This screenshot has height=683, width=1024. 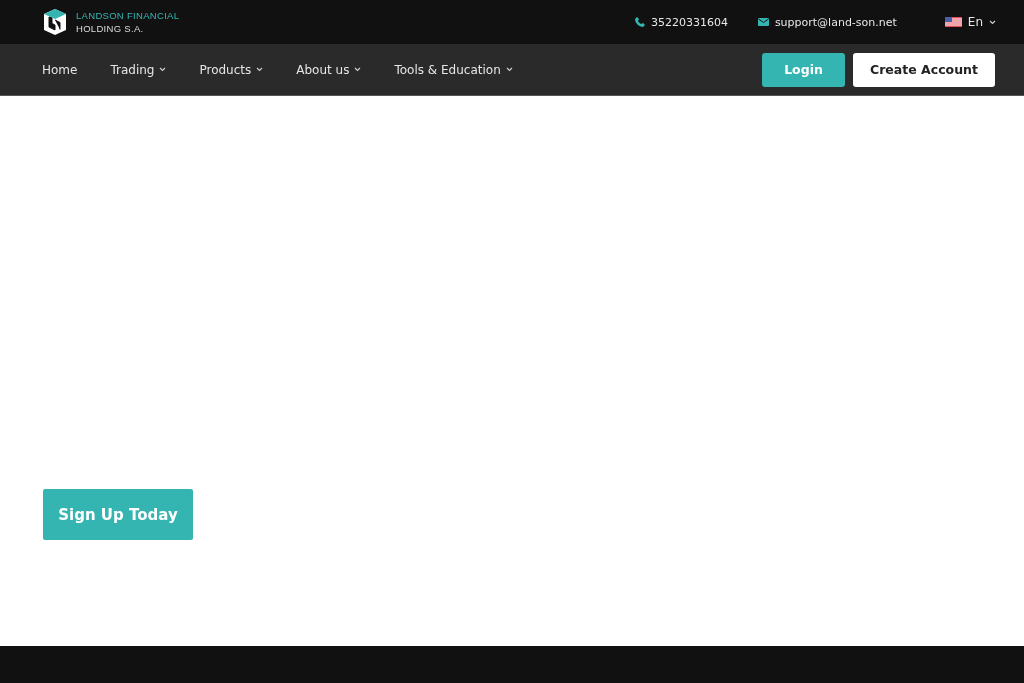 What do you see at coordinates (453, 69) in the screenshot?
I see `nav-item: Tools & Education` at bounding box center [453, 69].